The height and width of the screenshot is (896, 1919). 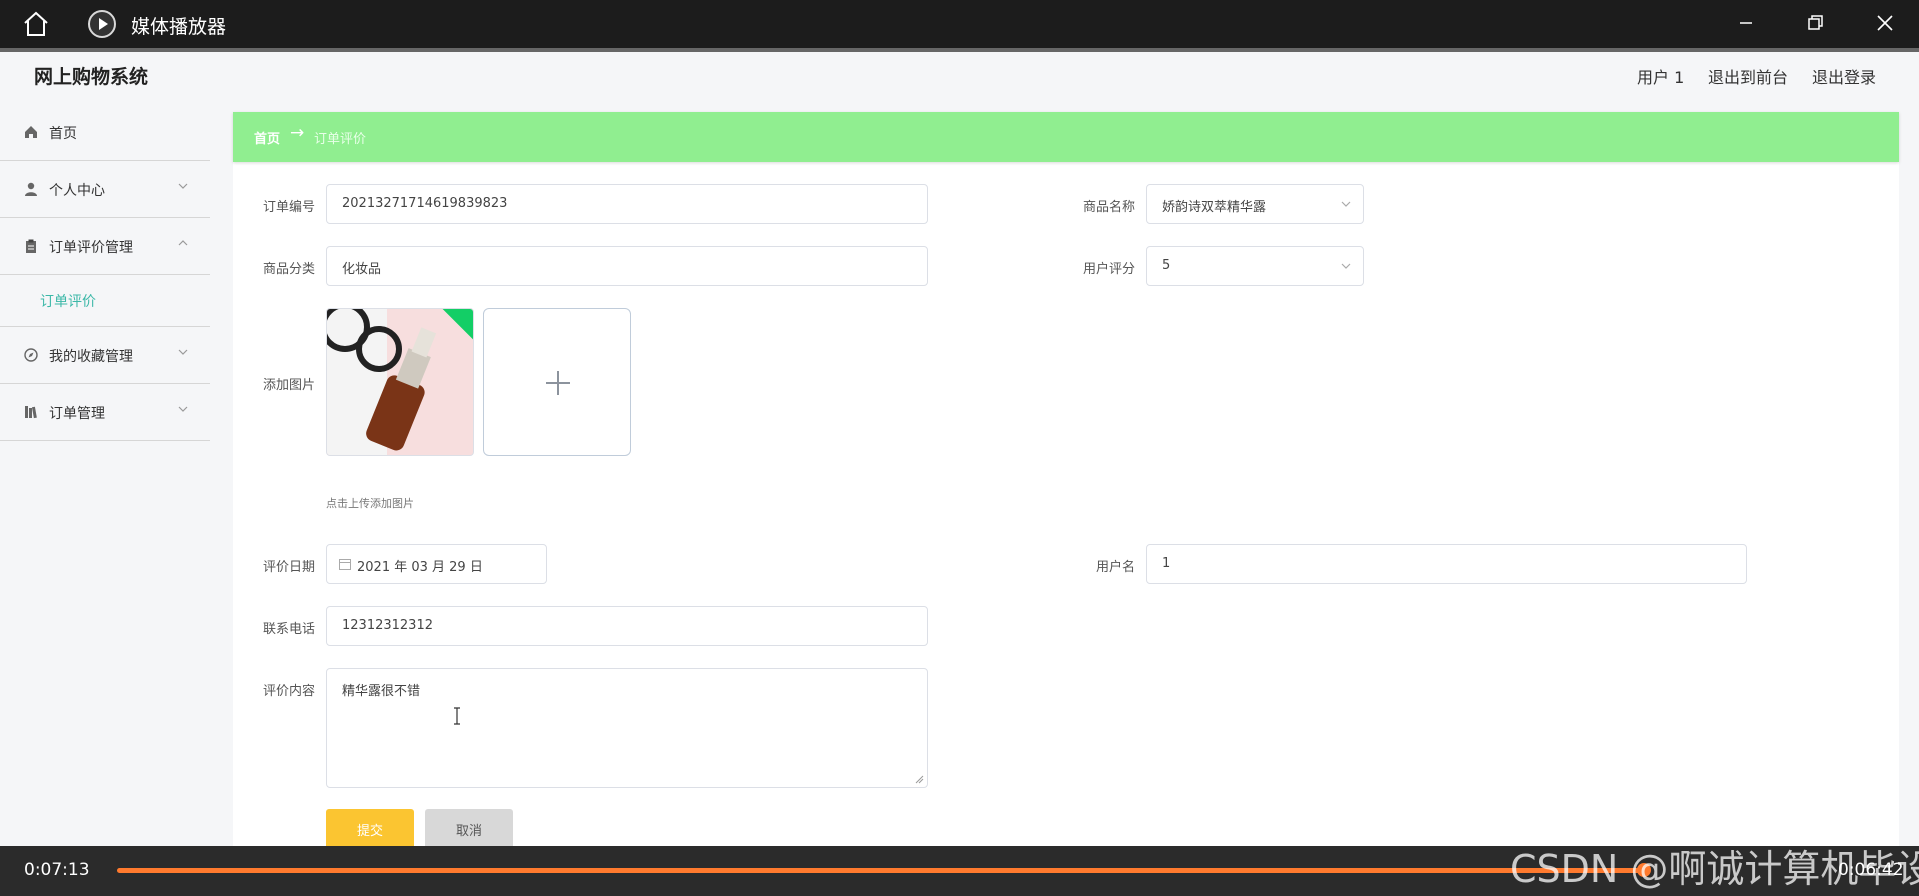 I want to click on content-label: 评价内容, so click(x=288, y=691).